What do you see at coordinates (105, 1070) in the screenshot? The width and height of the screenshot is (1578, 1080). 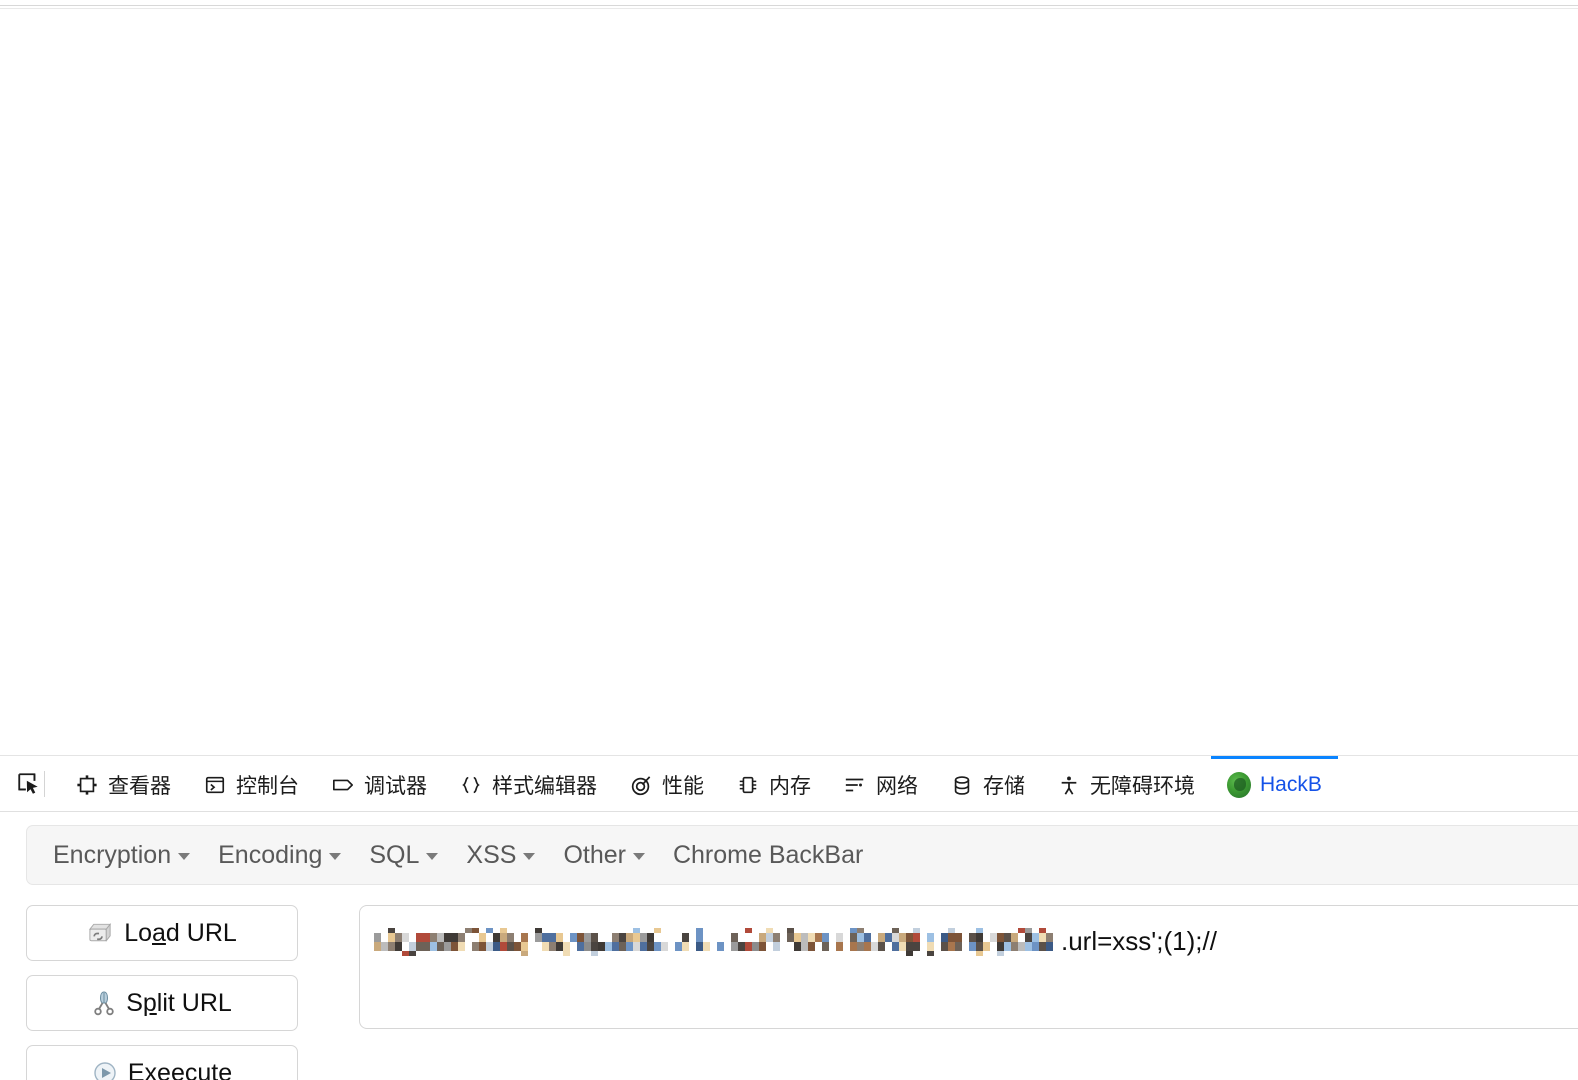 I see `execute-icon` at bounding box center [105, 1070].